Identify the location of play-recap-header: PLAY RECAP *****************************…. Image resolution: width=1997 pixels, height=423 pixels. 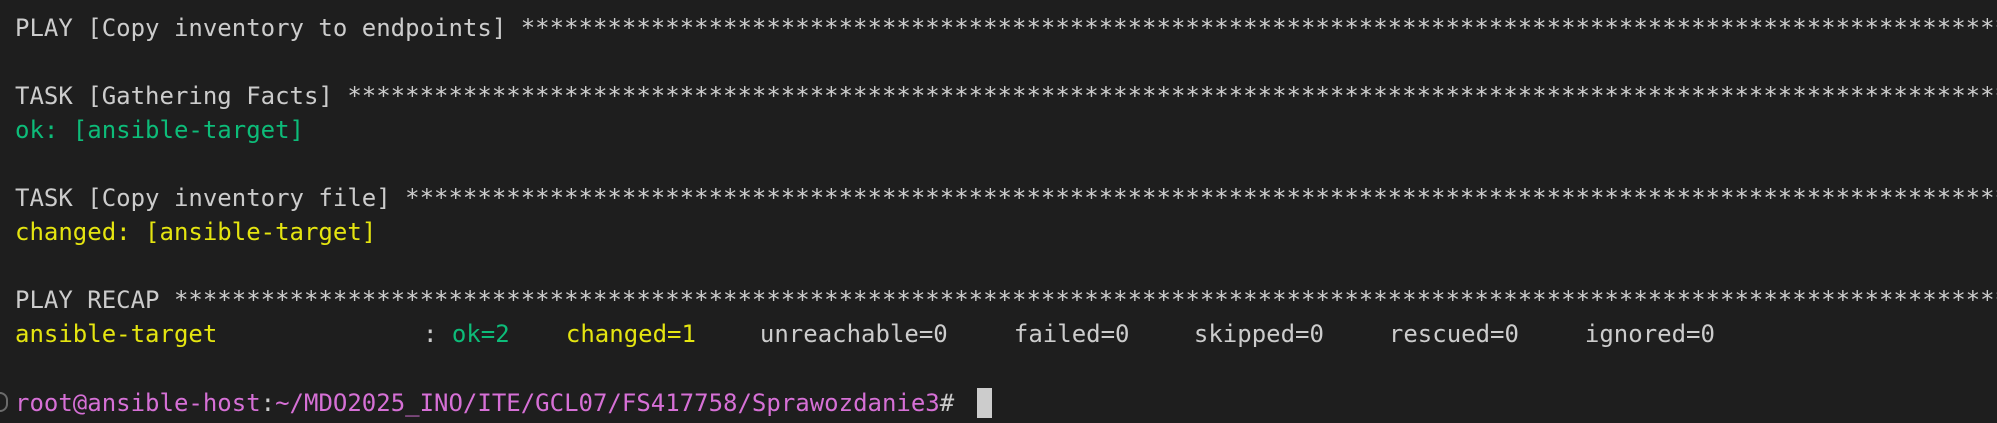
(1006, 300).